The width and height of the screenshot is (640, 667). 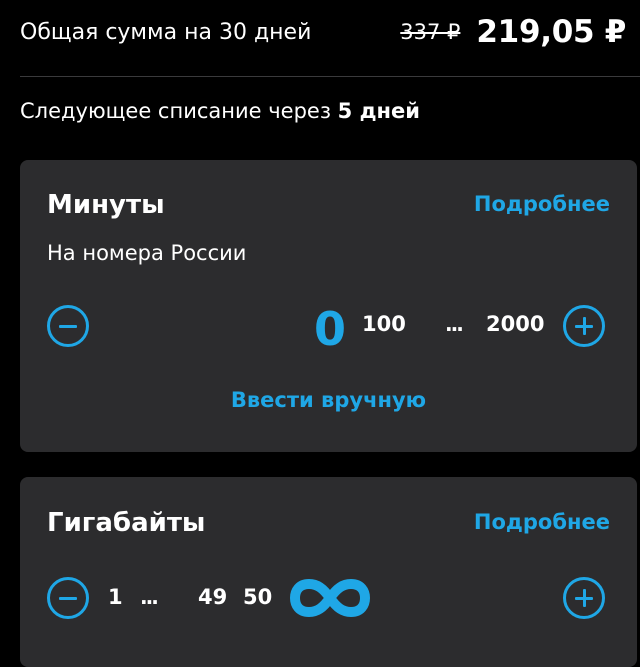 What do you see at coordinates (323, 32) in the screenshot?
I see `total-summary-row: Общая сумма на 30 дней 337 ₽ 219,05 ₽` at bounding box center [323, 32].